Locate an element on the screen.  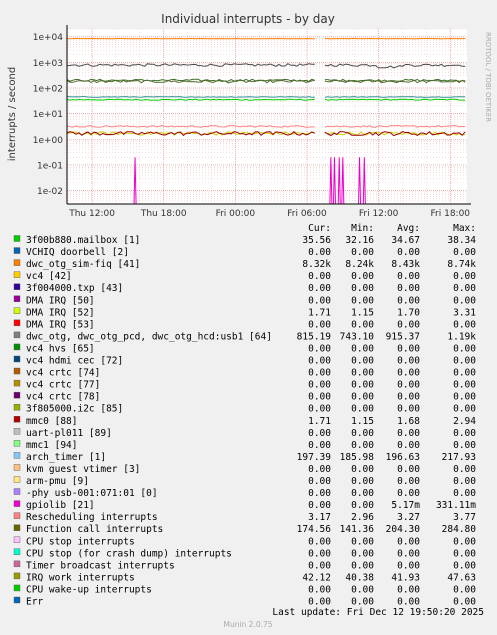
y-tick-label: 1e+03 is located at coordinates (48, 64).